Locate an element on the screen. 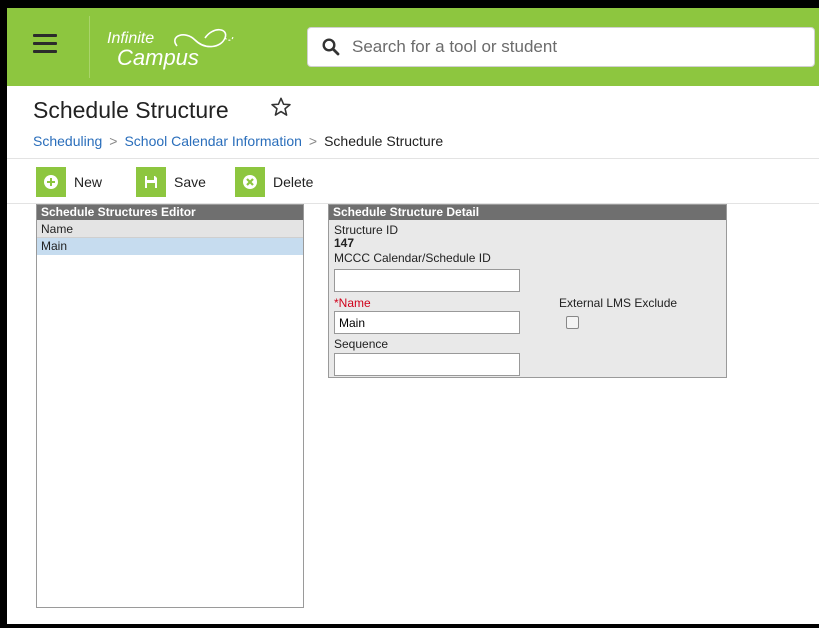 This screenshot has height=628, width=819. window-frame-left is located at coordinates (3, 314).